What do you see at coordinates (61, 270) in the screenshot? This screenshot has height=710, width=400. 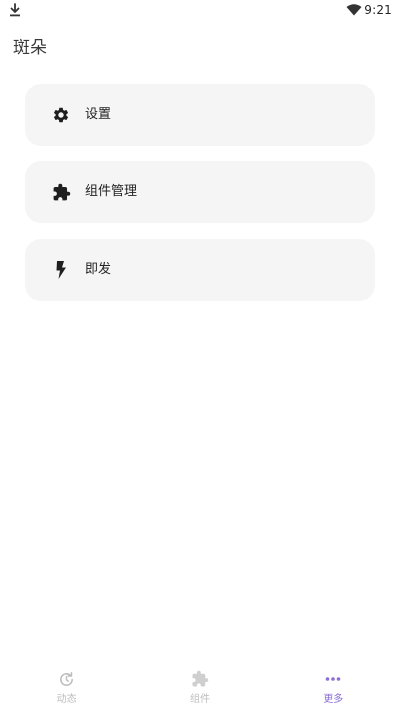 I see `bolt-icon` at bounding box center [61, 270].